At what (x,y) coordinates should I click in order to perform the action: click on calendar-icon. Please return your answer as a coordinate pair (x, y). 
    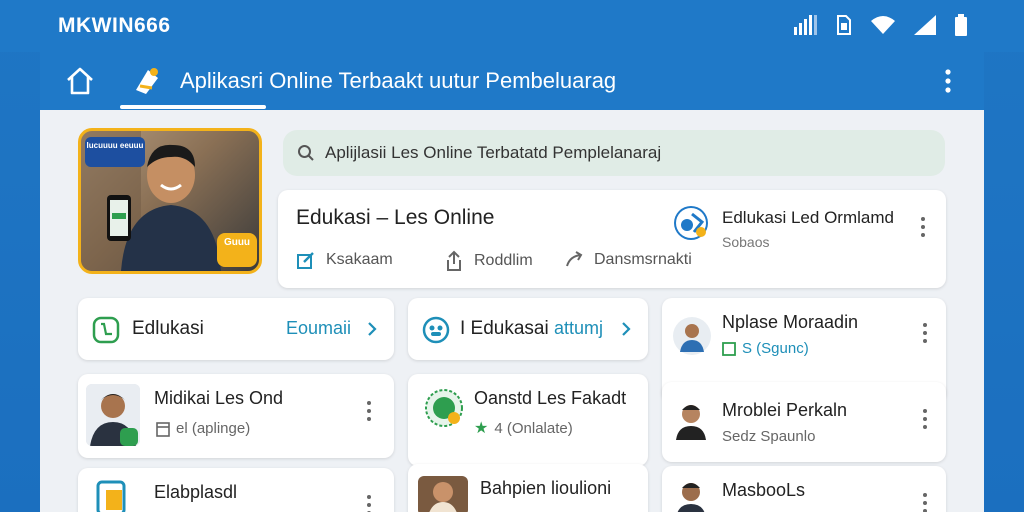
    Looking at the image, I should click on (163, 429).